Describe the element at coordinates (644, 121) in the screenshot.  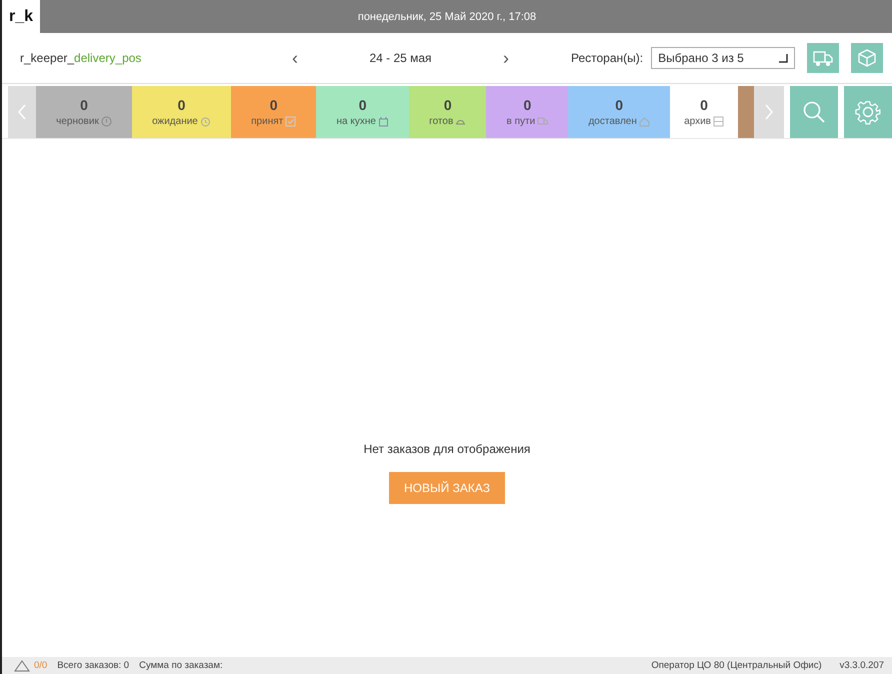
I see `house-icon` at that location.